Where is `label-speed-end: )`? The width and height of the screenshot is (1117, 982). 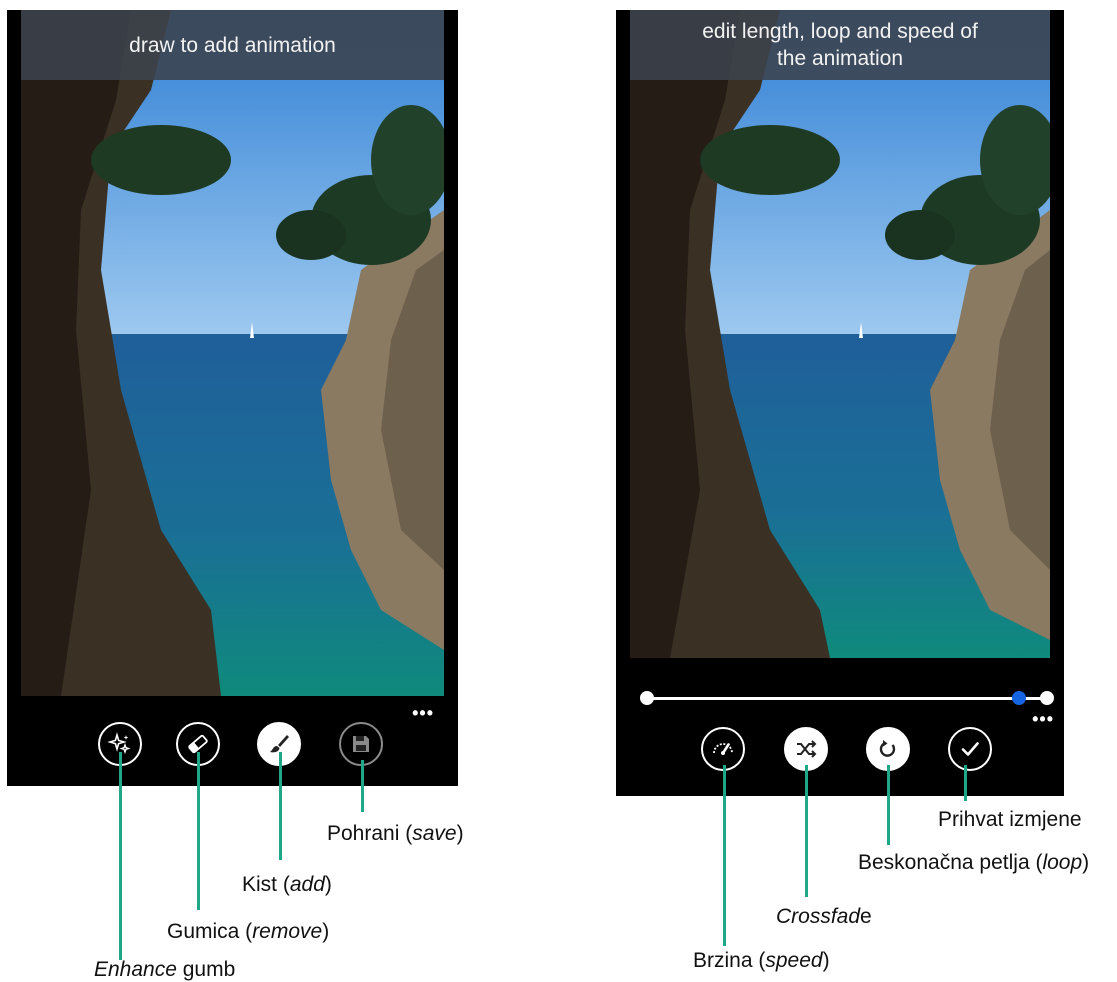 label-speed-end: ) is located at coordinates (826, 960).